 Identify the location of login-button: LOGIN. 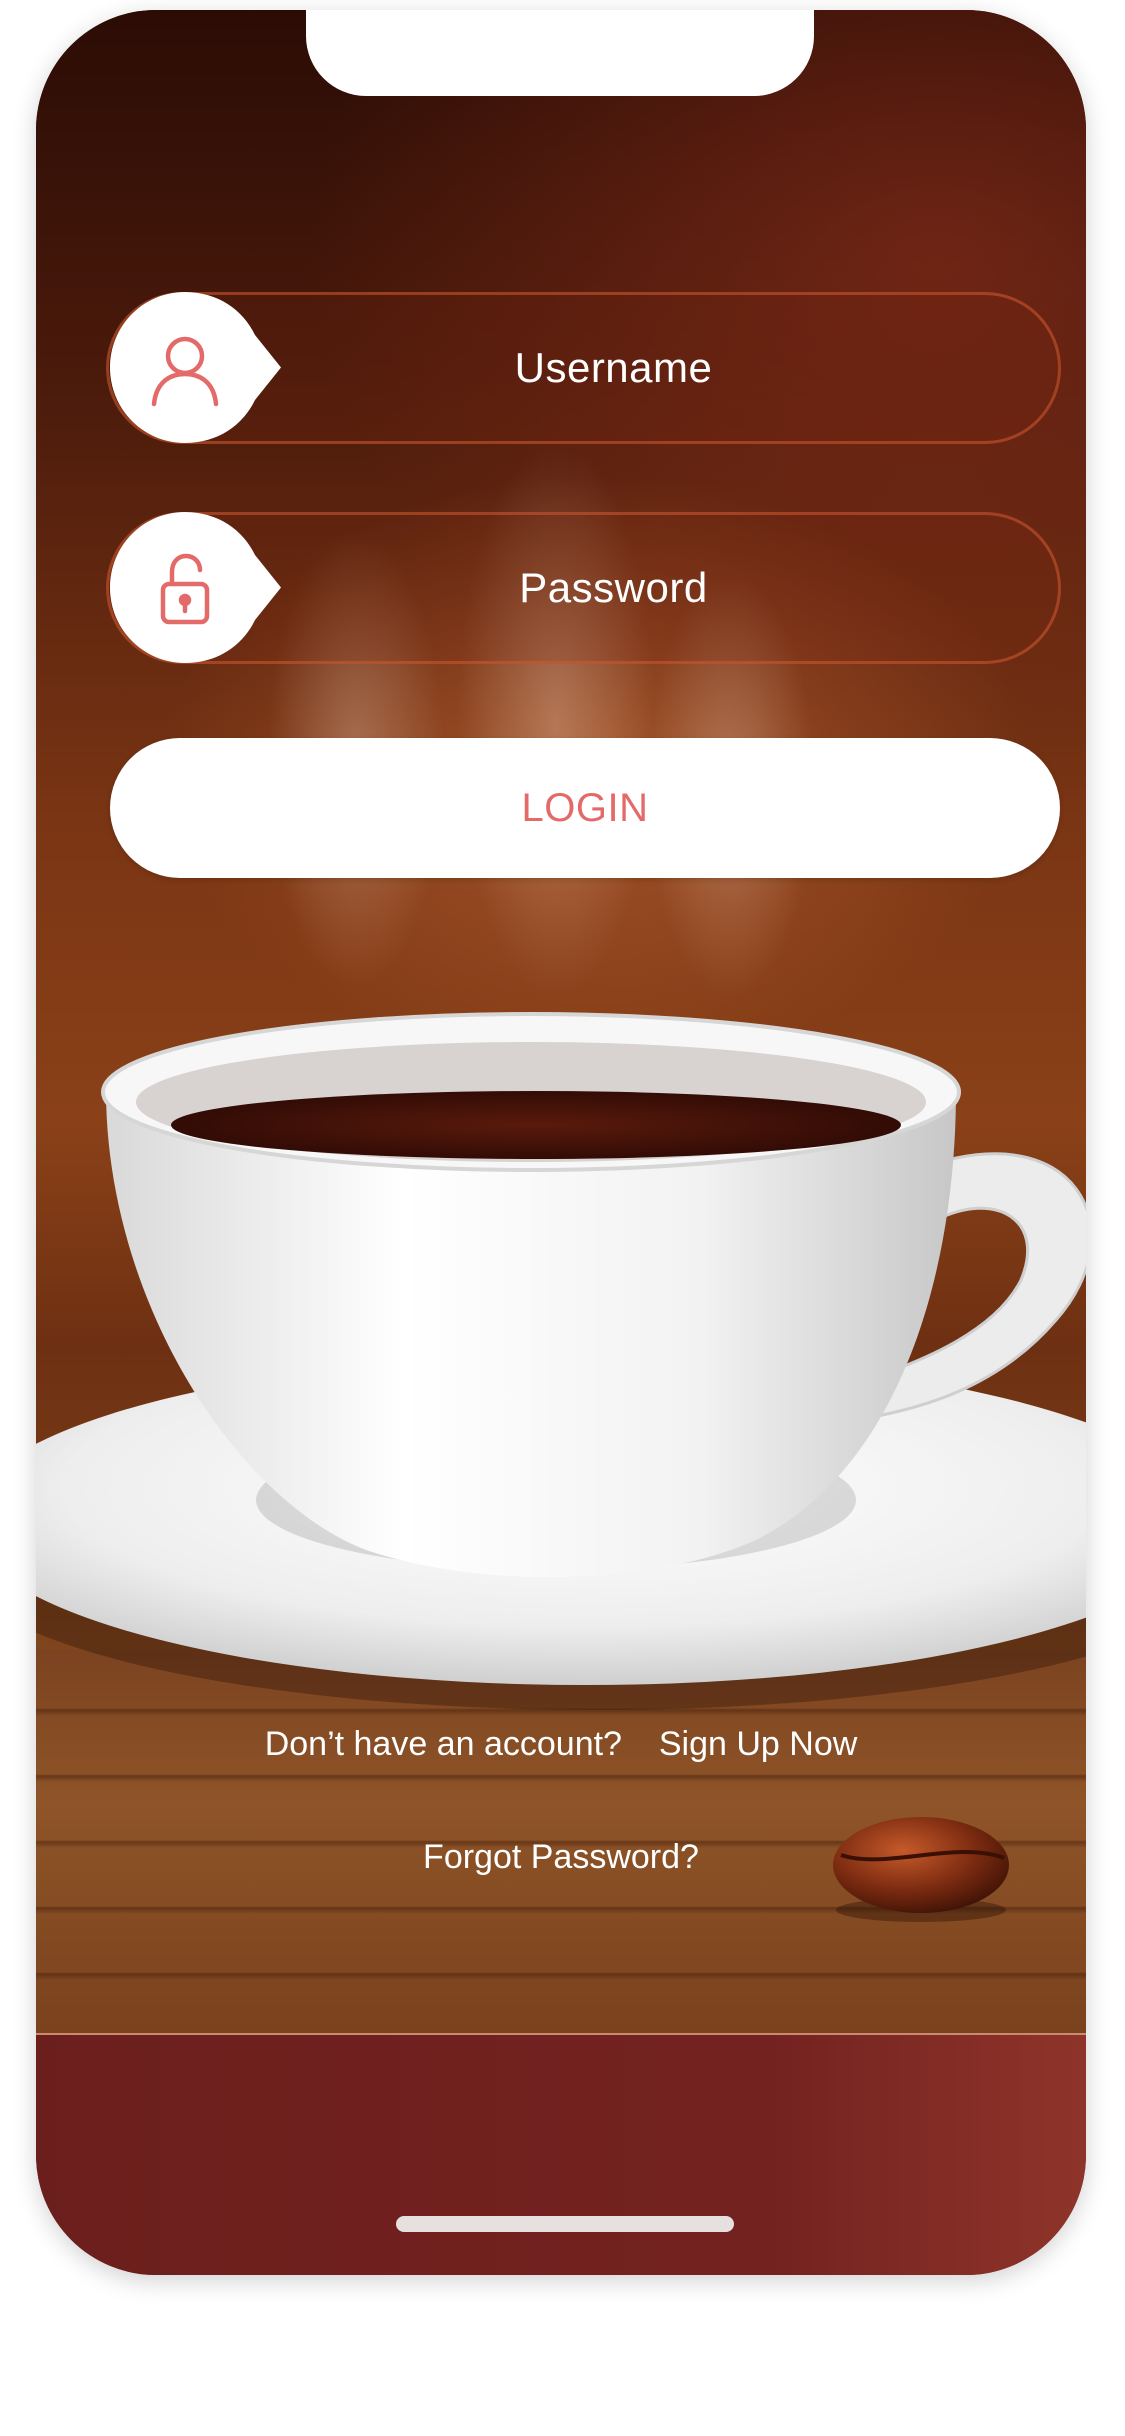
(585, 808).